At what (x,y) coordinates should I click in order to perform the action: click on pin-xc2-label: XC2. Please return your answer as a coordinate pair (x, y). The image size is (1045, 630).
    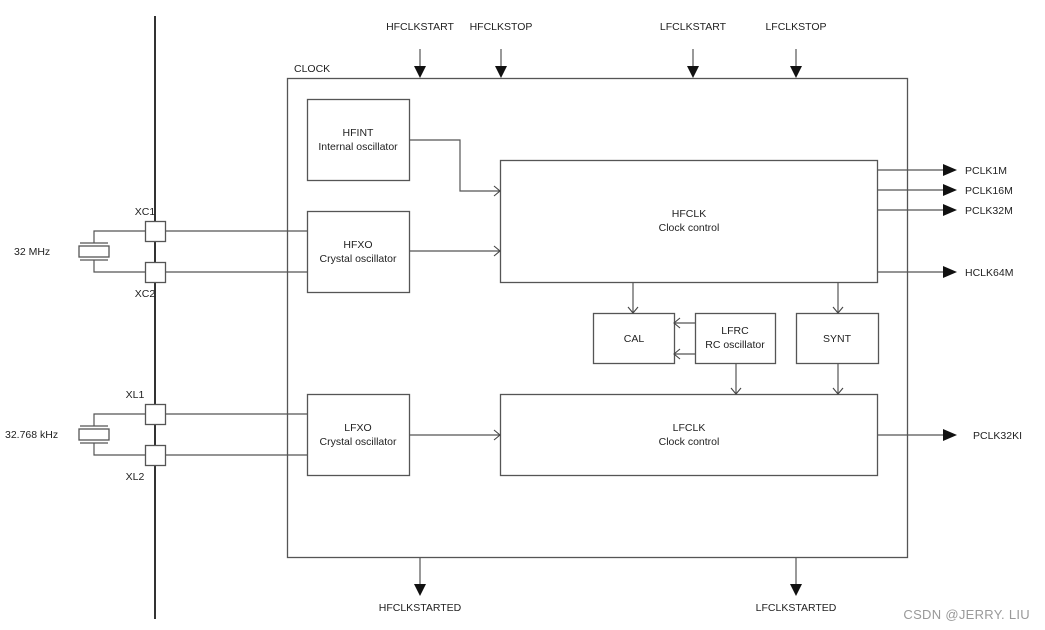
    Looking at the image, I should click on (145, 294).